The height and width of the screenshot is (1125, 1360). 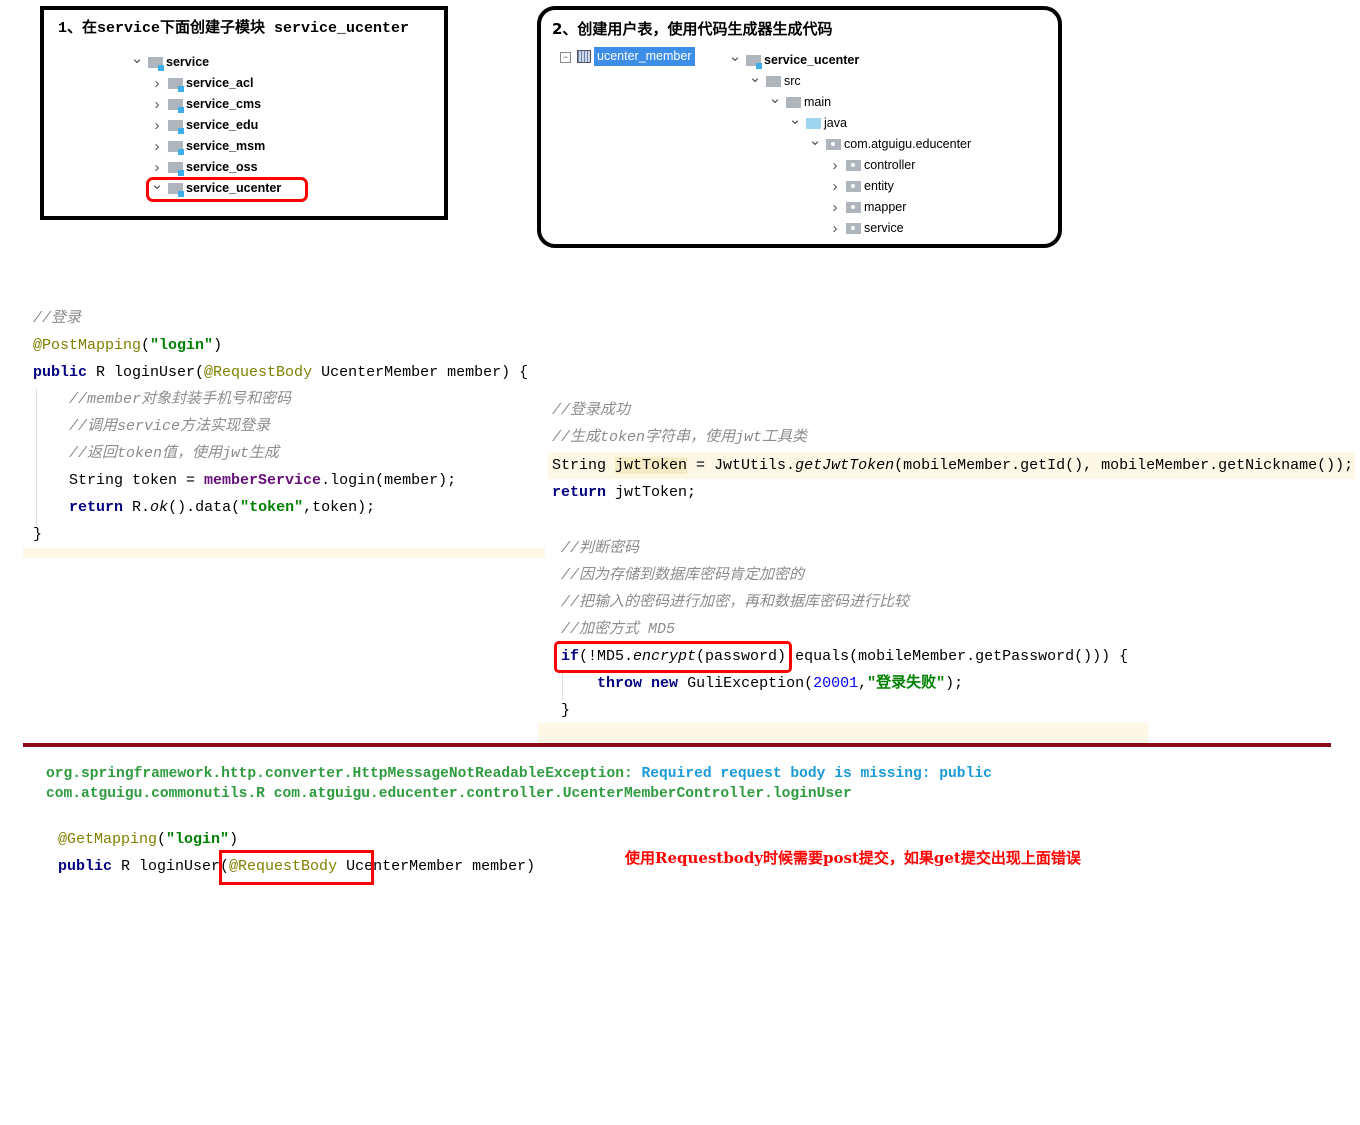 I want to click on code-token-keyword: new, so click(x=665, y=683).